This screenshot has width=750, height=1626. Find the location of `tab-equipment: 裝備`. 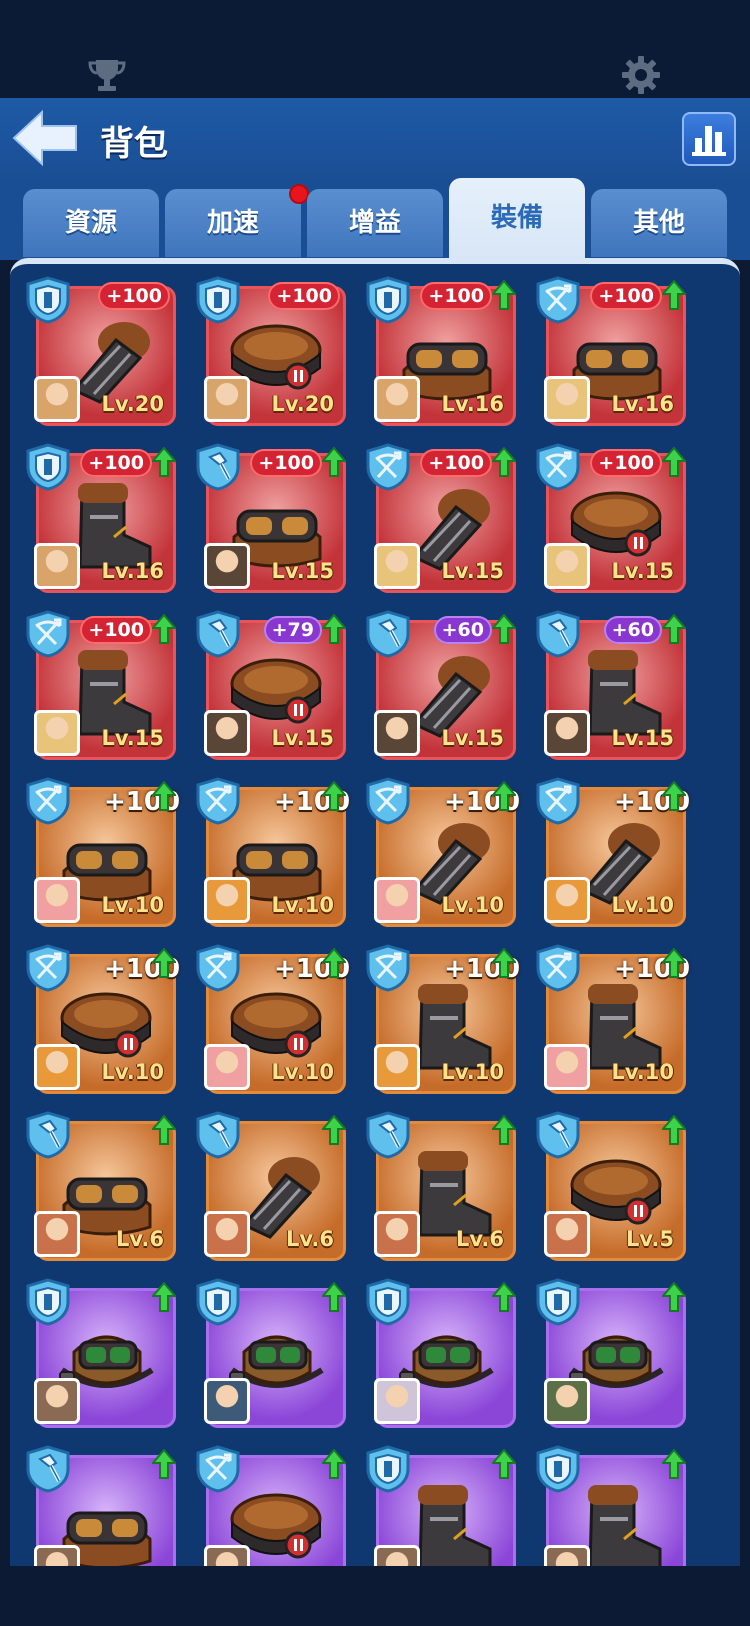

tab-equipment: 裝備 is located at coordinates (517, 218).